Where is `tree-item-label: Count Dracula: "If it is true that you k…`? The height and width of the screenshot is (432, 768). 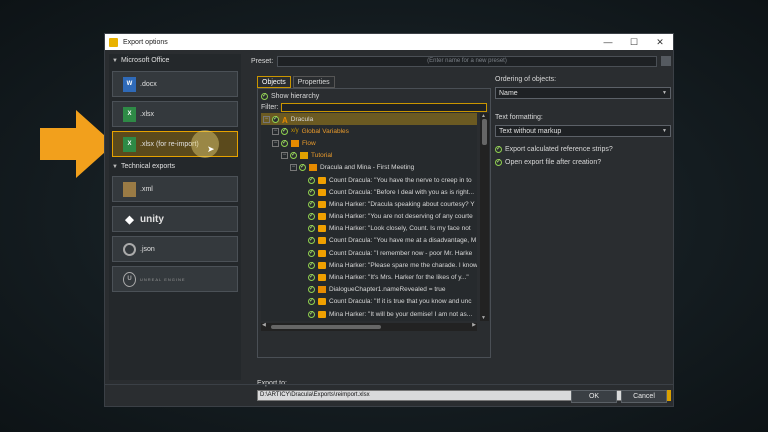 tree-item-label: Count Dracula: "If it is true that you k… is located at coordinates (400, 302).